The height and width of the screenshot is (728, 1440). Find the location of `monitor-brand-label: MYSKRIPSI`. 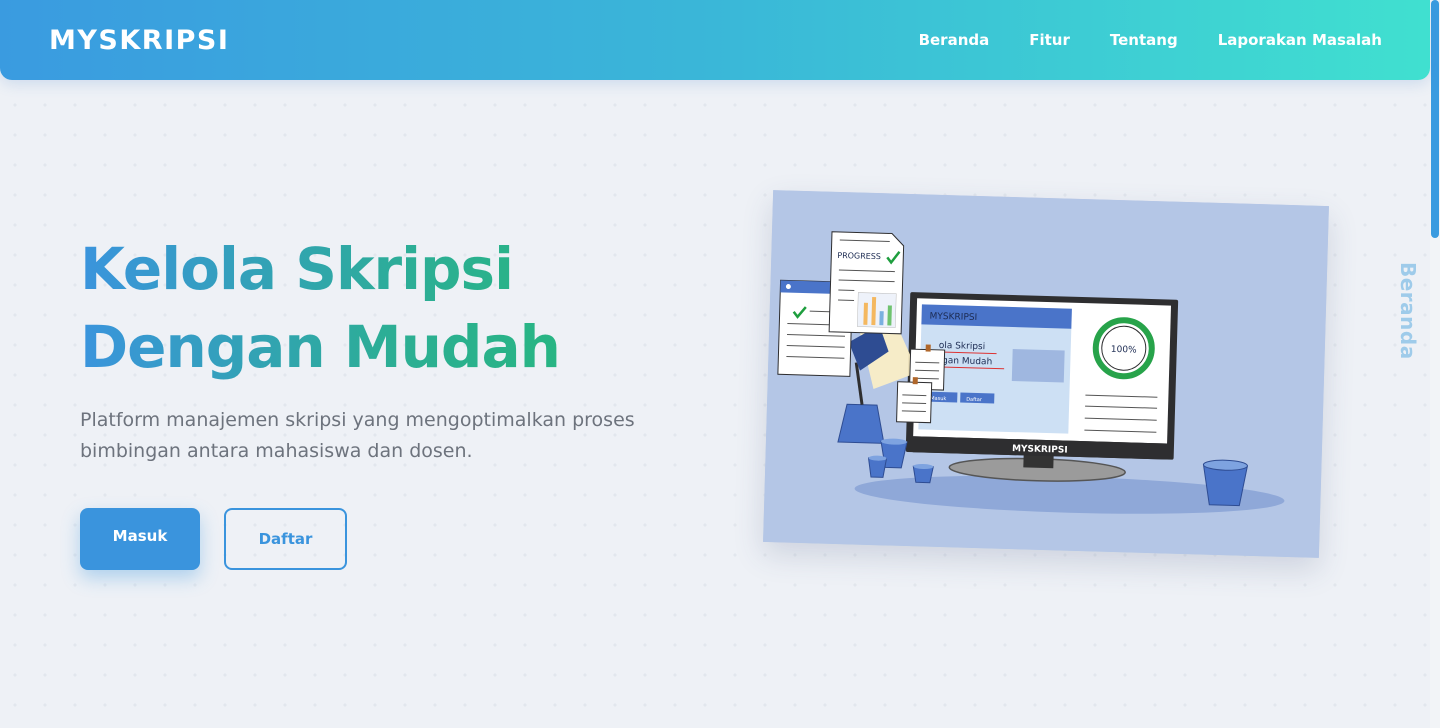

monitor-brand-label: MYSKRIPSI is located at coordinates (1040, 450).